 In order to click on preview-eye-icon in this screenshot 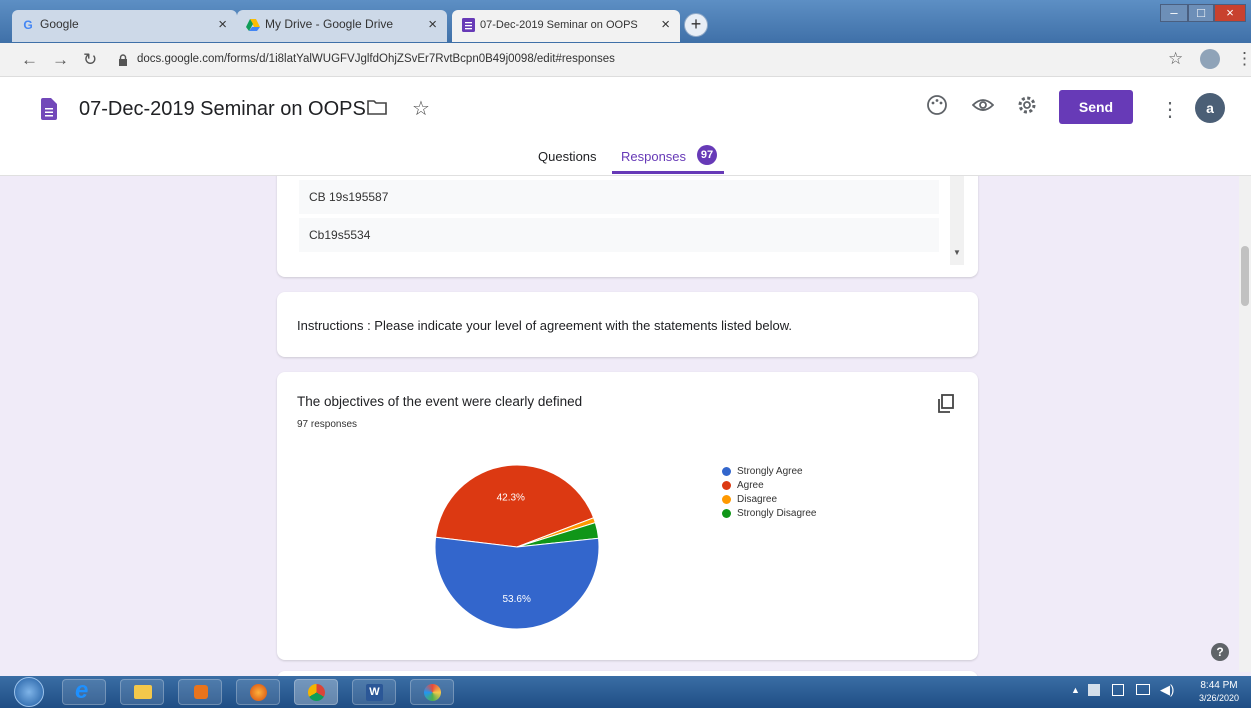, I will do `click(983, 107)`.